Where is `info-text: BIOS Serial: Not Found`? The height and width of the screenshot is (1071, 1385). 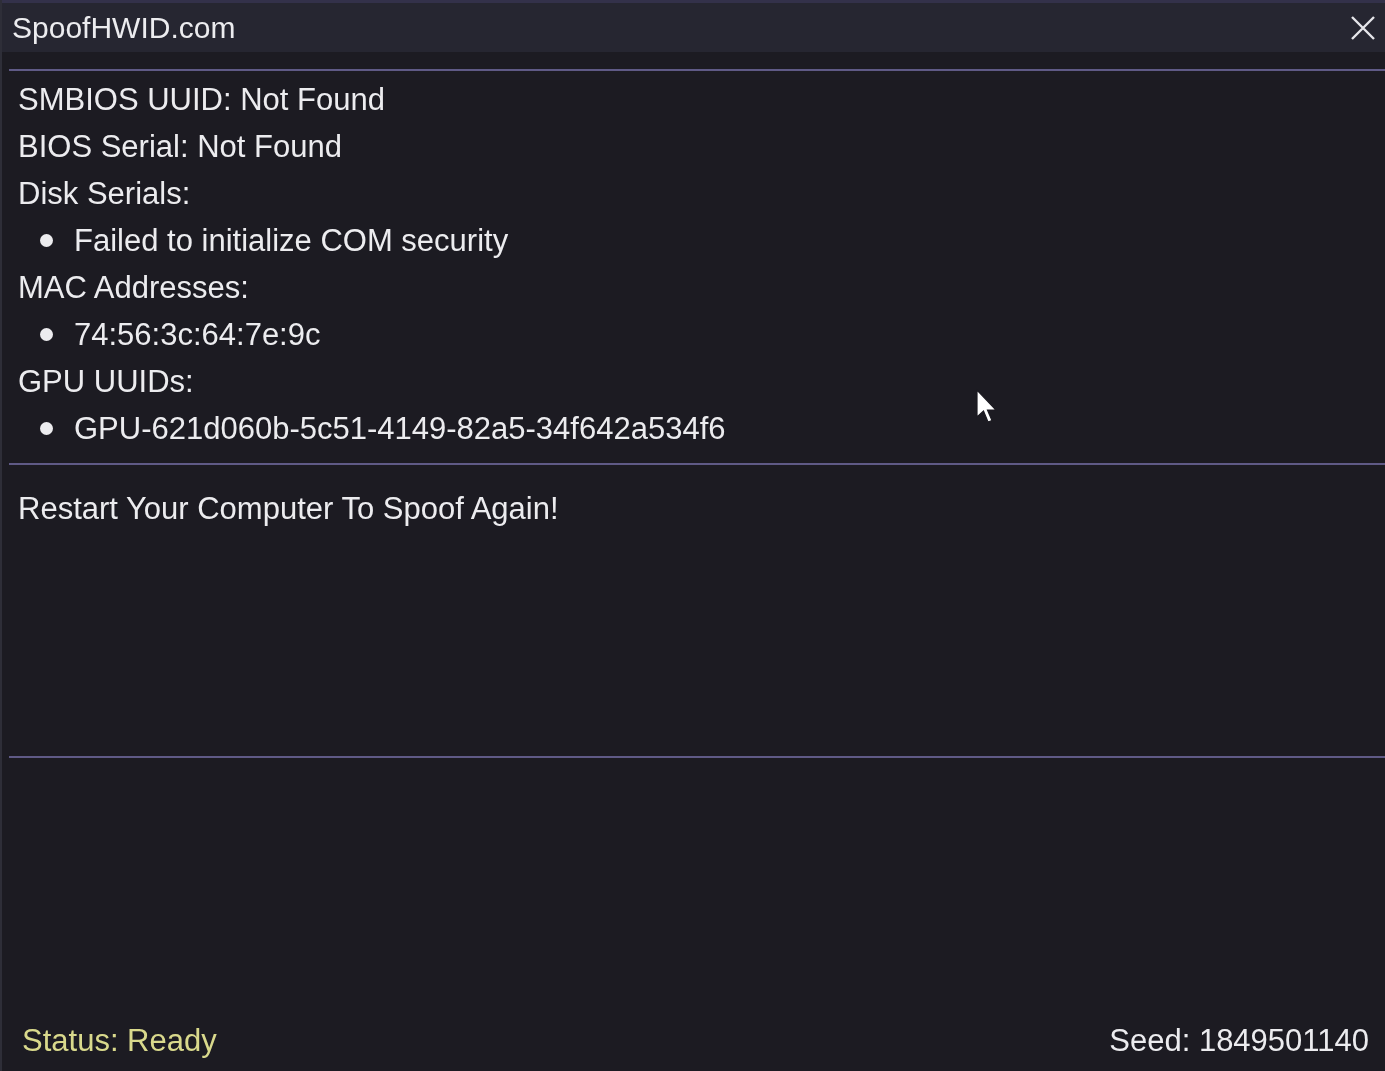
info-text: BIOS Serial: Not Found is located at coordinates (180, 147).